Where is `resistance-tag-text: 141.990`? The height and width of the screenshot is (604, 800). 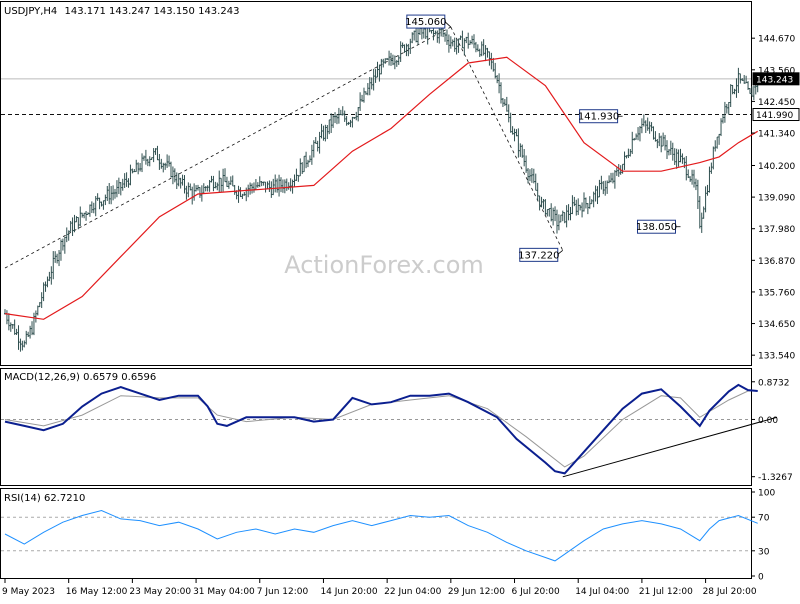 resistance-tag-text: 141.990 is located at coordinates (774, 116).